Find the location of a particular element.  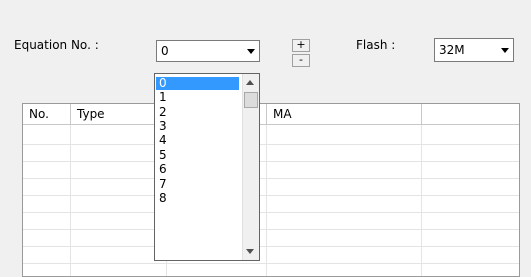

flash-value: 32M is located at coordinates (452, 50).